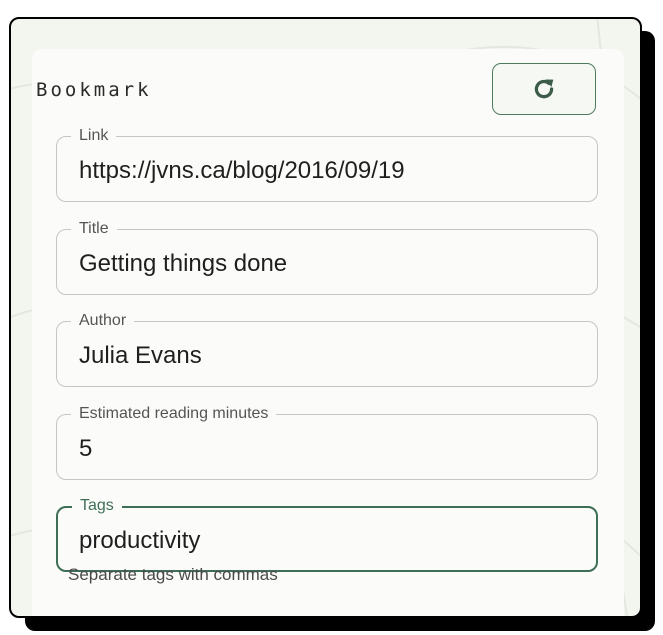 The image size is (663, 635). I want to click on title-label: Title, so click(94, 229).